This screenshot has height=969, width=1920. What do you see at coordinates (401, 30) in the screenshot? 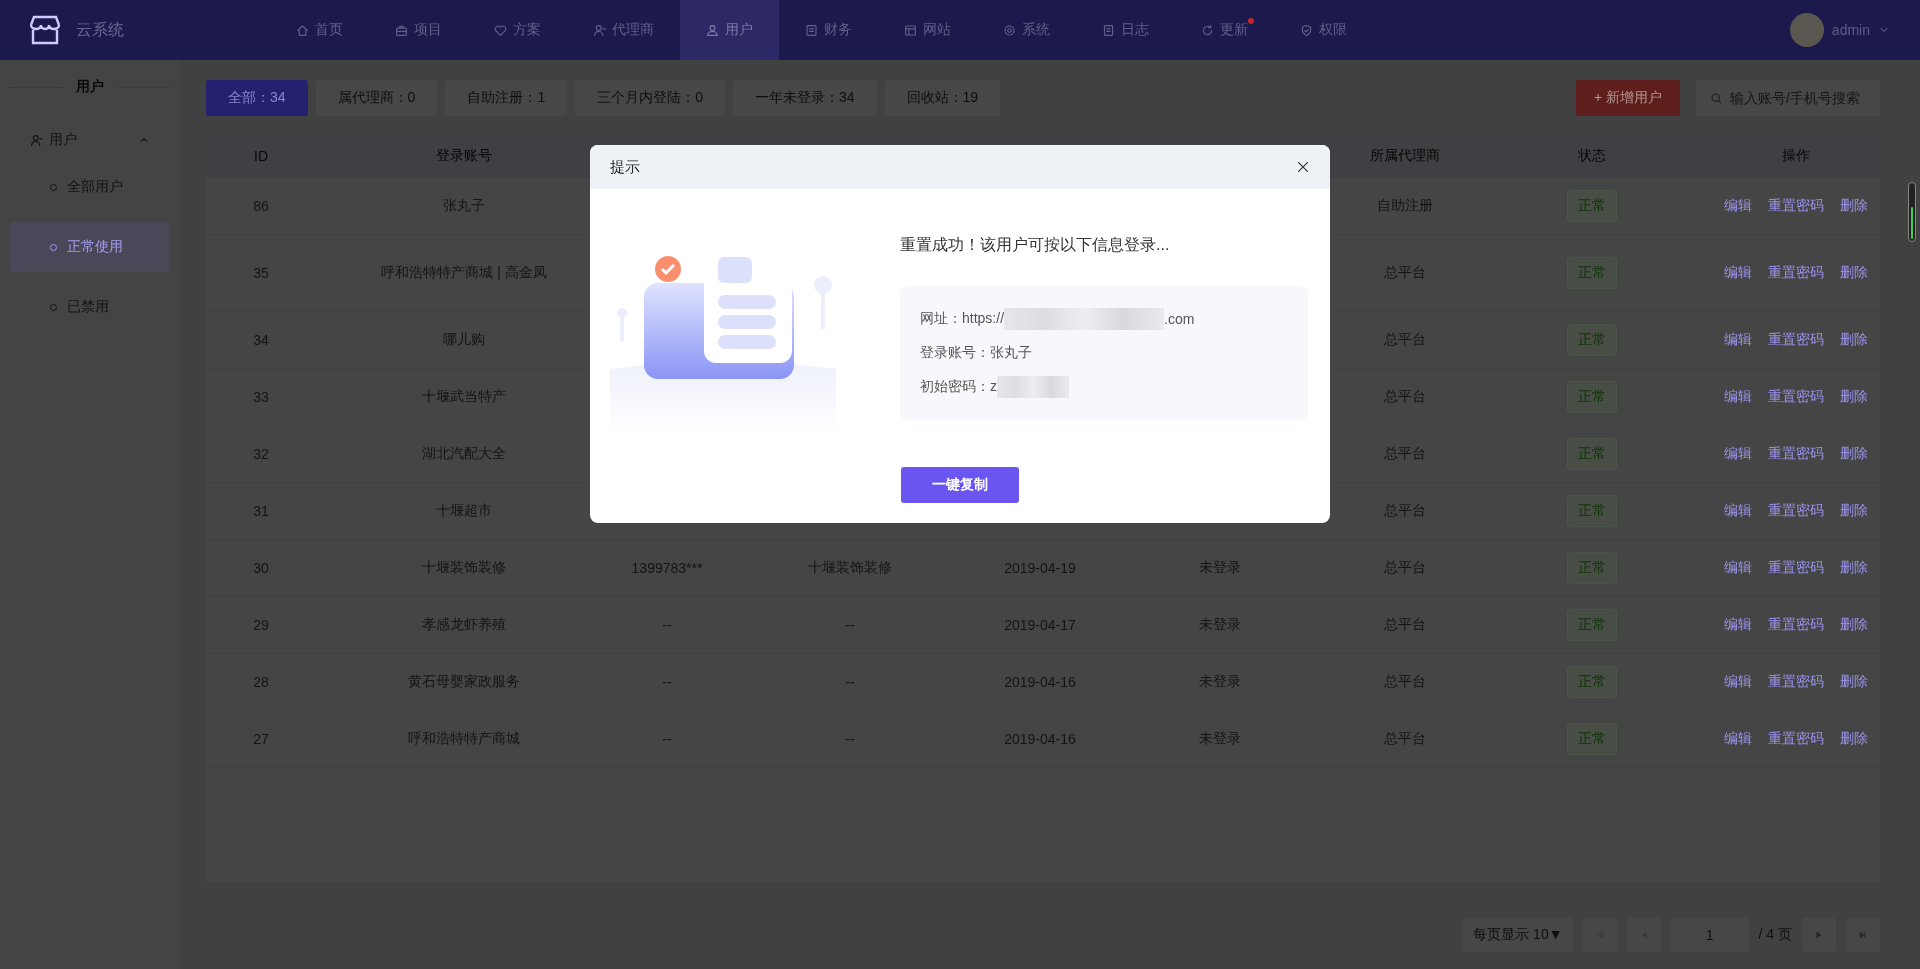
I see `briefcase-icon` at bounding box center [401, 30].